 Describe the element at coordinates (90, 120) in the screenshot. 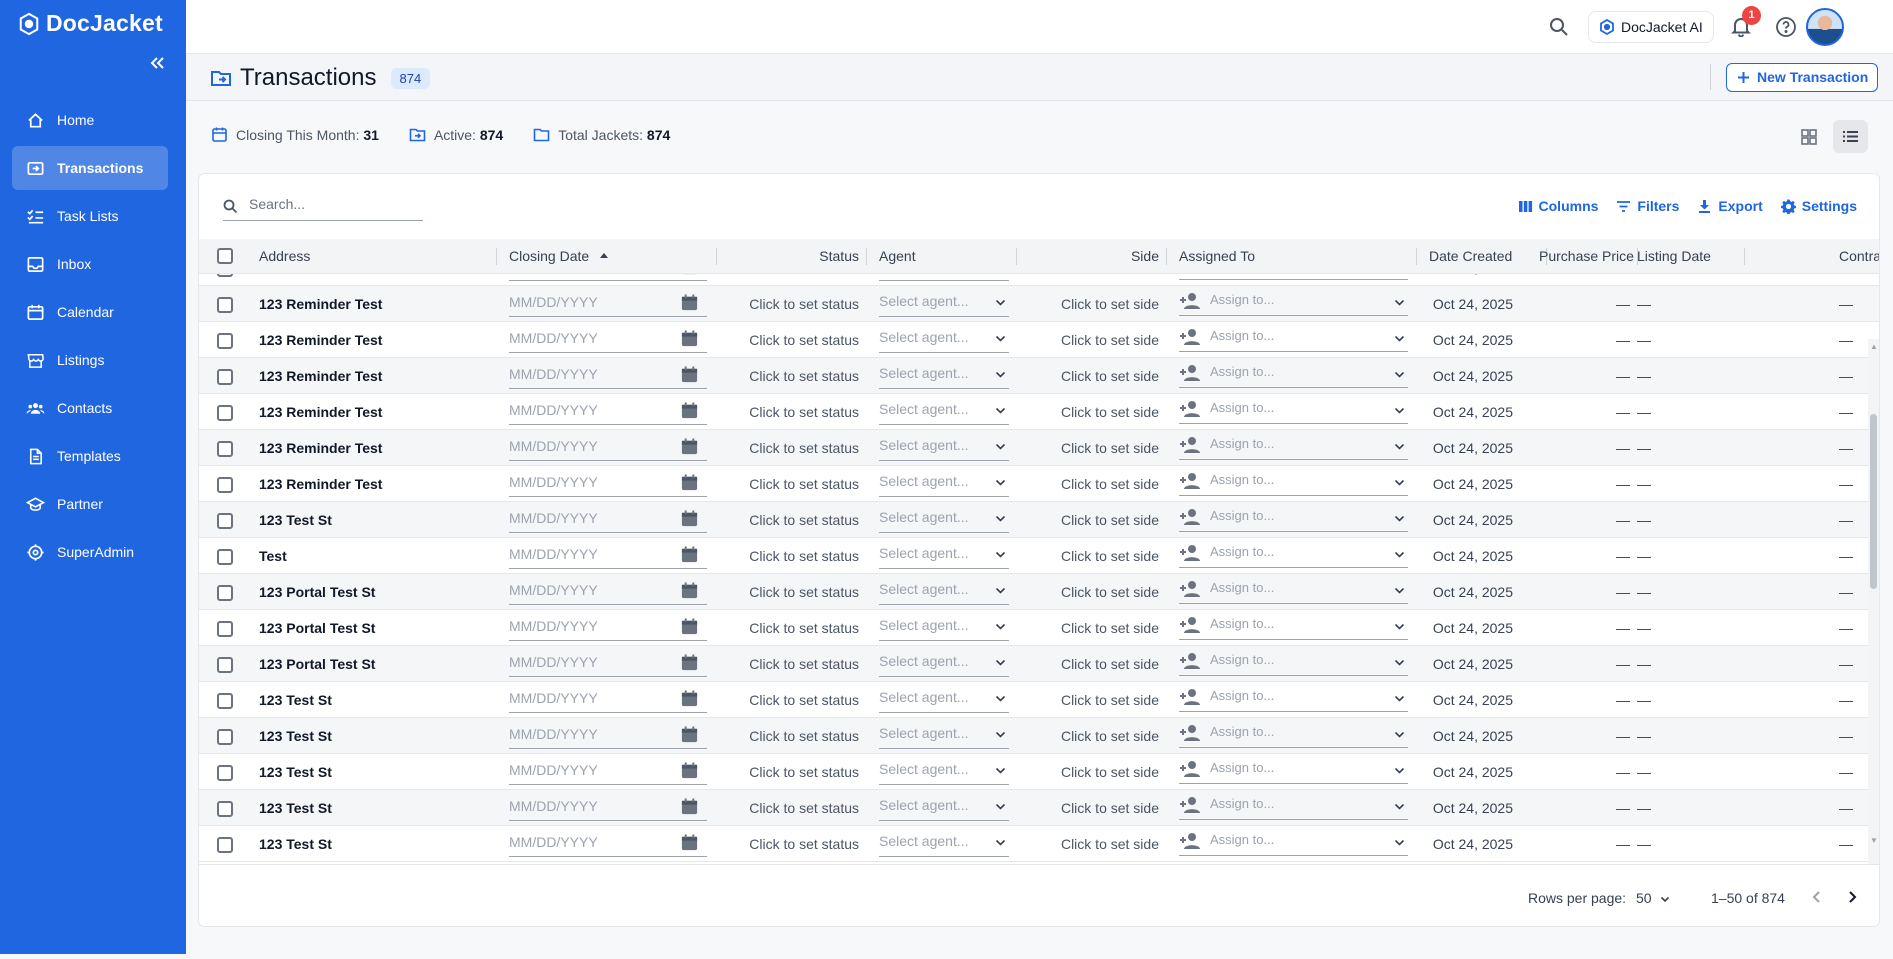

I see `sidebar-item-home: Home` at that location.